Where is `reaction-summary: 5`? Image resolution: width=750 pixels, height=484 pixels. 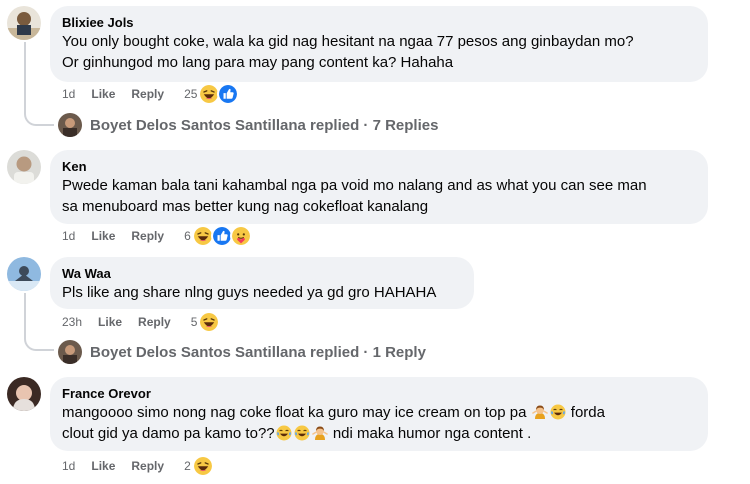
reaction-summary: 5 is located at coordinates (206, 322).